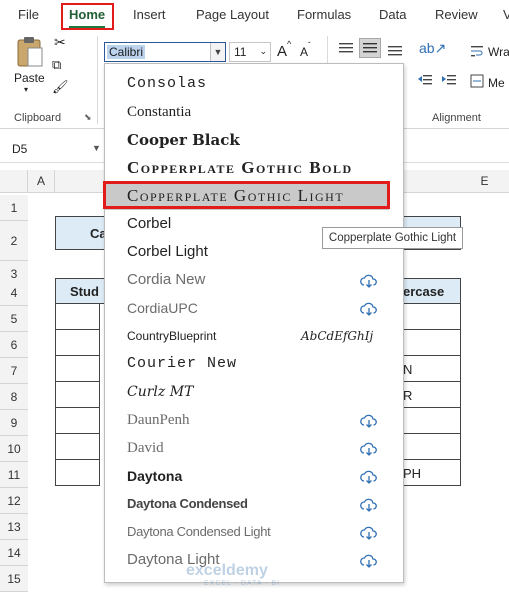  I want to click on font-option-daytona-condensed: Daytona Condensed, so click(247, 504).